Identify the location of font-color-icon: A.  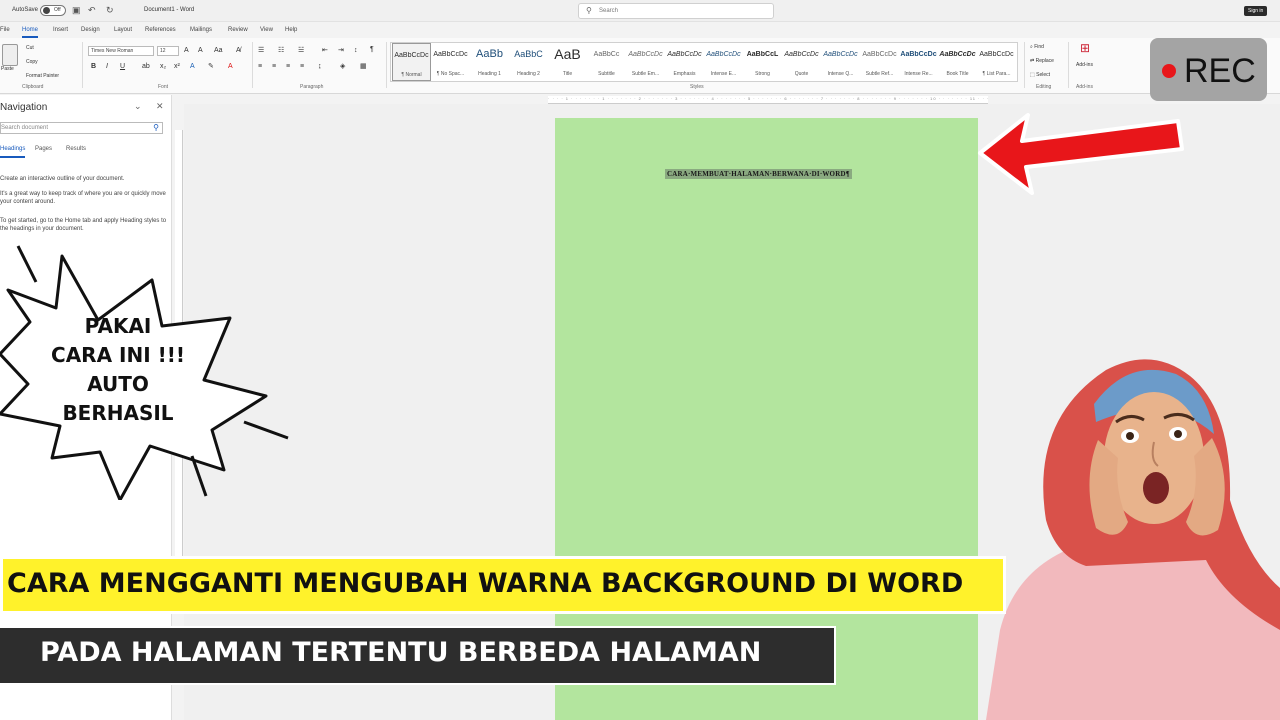
(230, 67).